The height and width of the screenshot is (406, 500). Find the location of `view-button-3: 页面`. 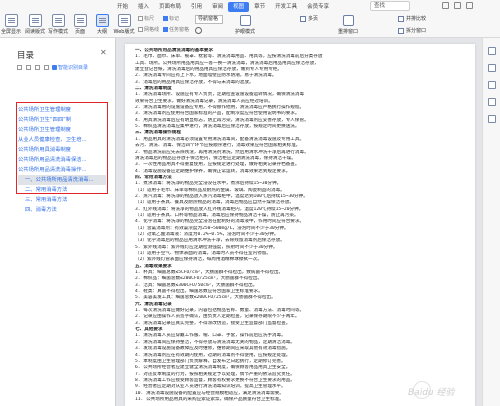

view-button-3: 页面 is located at coordinates (80, 24).